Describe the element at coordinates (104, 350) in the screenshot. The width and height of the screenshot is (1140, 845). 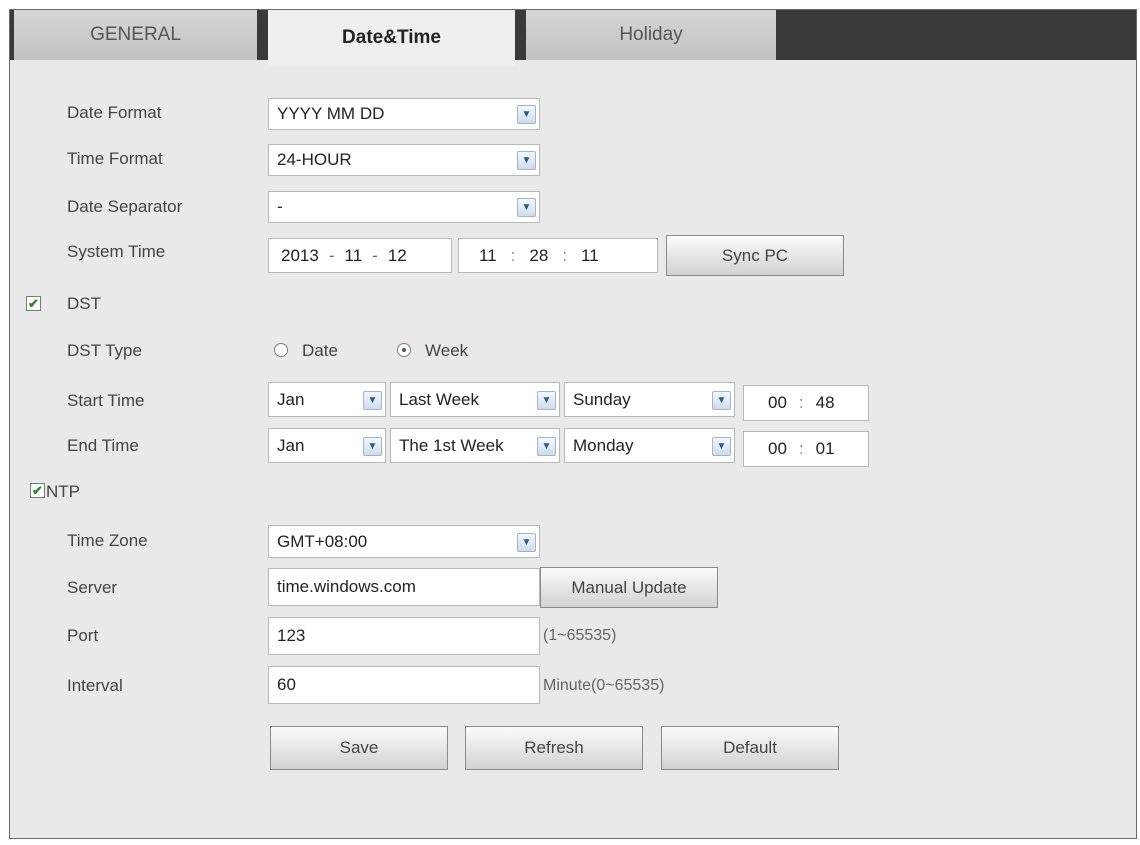
I see `dst-type-label: DST Type` at that location.